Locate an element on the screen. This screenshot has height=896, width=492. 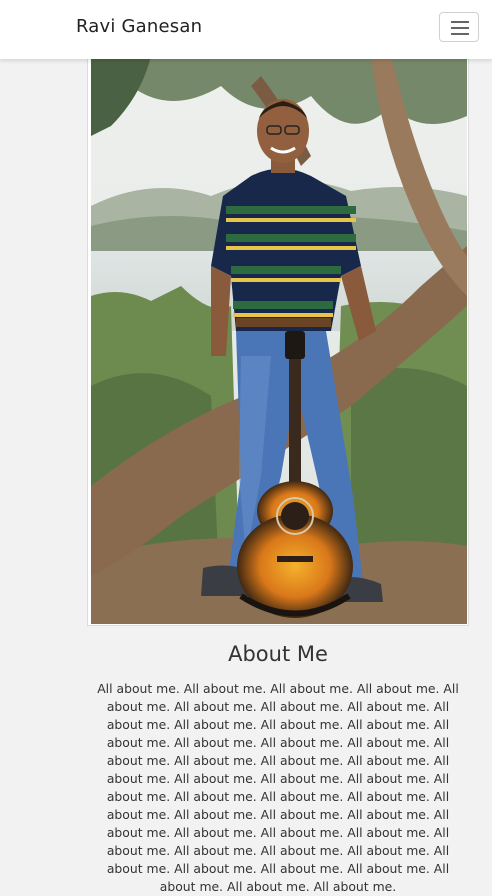
hamburger-menu-icon is located at coordinates (460, 22).